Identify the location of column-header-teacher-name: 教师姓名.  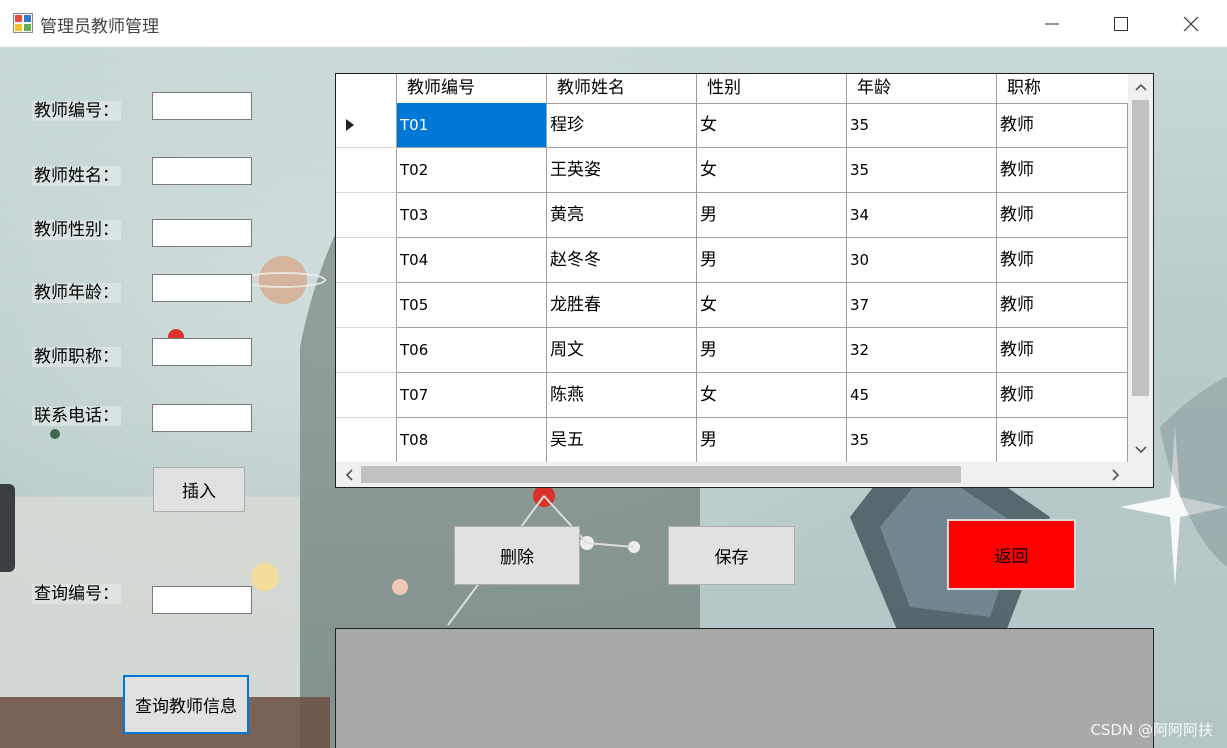
(622, 88).